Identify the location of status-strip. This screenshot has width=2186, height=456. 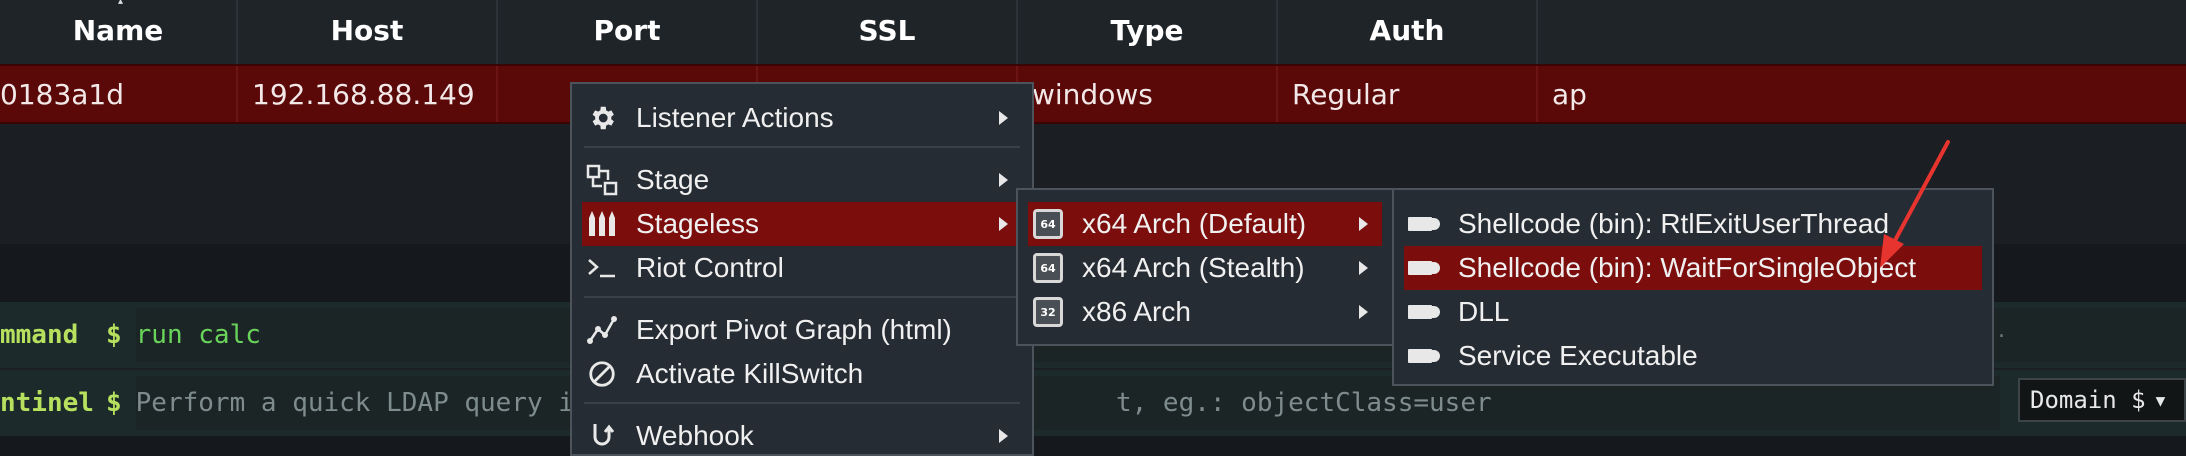
(1093, 446).